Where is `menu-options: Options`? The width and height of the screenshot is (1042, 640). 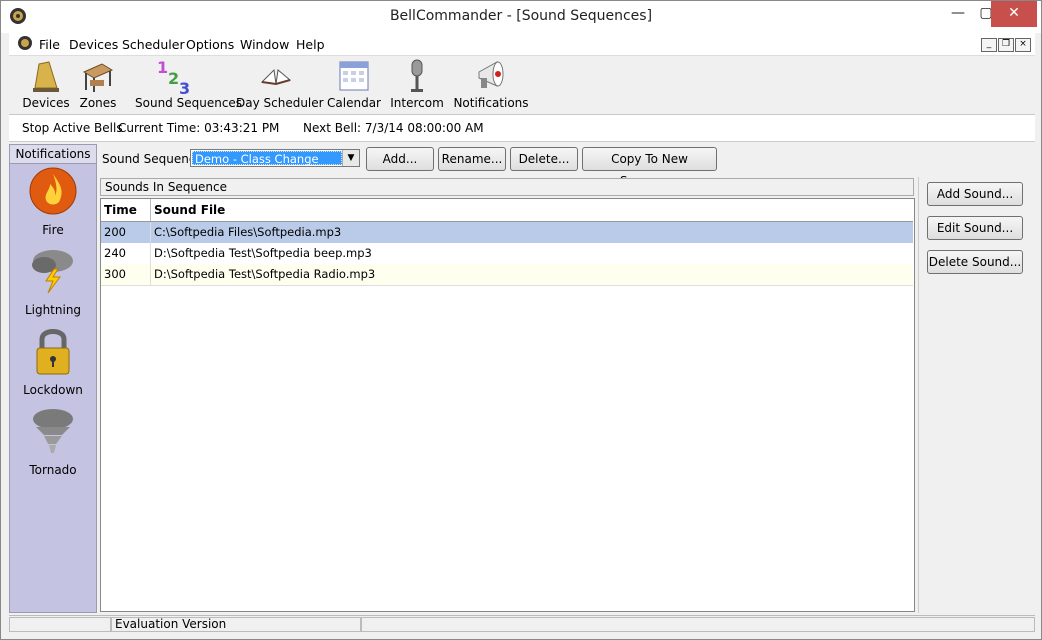
menu-options: Options is located at coordinates (210, 44).